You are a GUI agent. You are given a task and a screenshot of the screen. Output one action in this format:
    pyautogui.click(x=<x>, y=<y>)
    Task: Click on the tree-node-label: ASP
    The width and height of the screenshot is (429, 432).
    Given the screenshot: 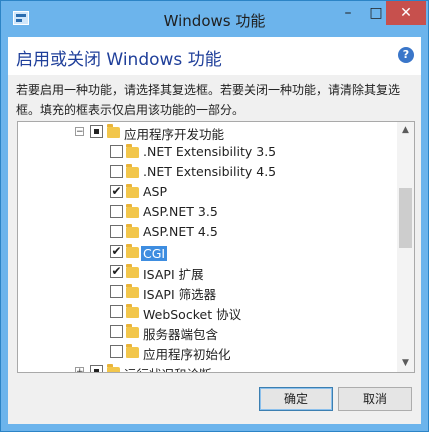 What is the action you would take?
    pyautogui.click(x=155, y=191)
    